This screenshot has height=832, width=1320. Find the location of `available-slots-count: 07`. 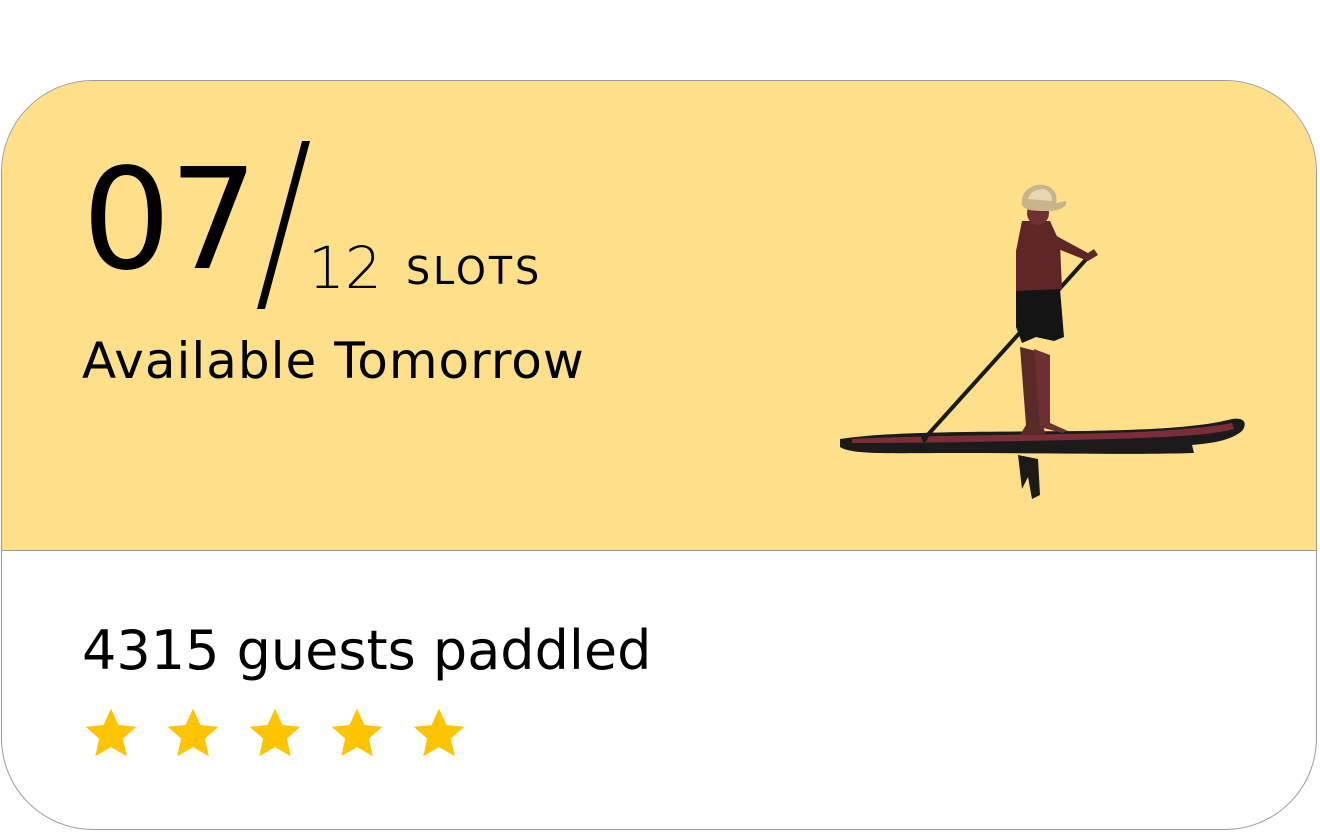

available-slots-count: 07 is located at coordinates (170, 220).